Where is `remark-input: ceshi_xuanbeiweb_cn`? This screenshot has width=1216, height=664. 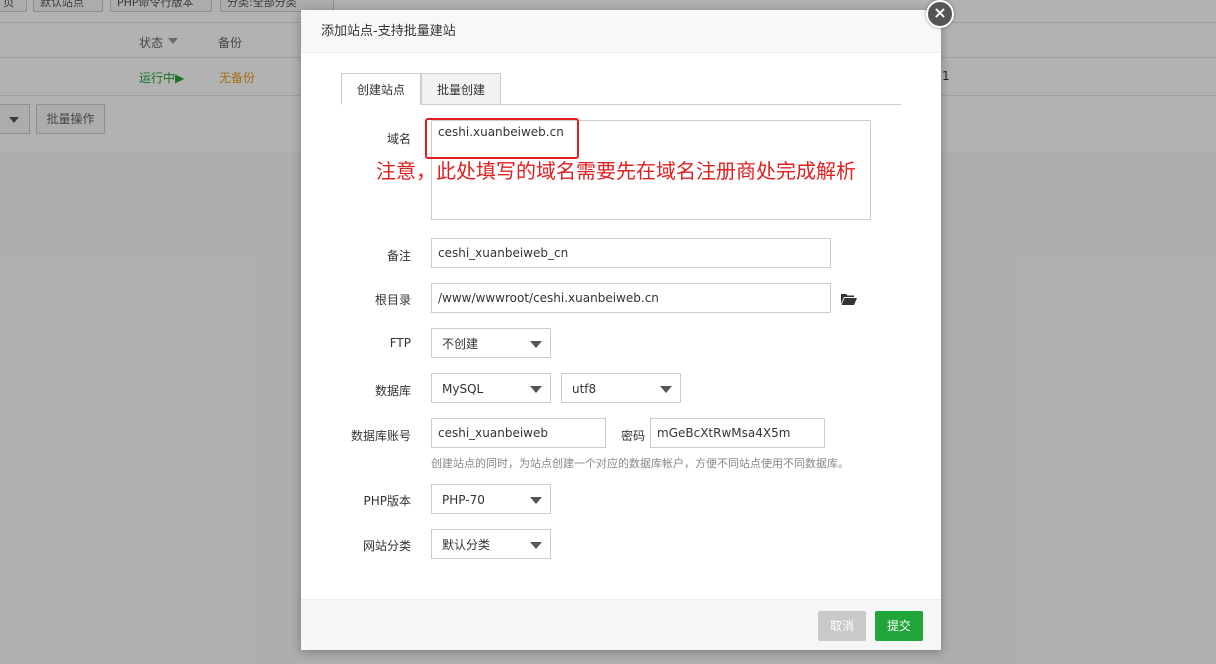
remark-input: ceshi_xuanbeiweb_cn is located at coordinates (631, 253).